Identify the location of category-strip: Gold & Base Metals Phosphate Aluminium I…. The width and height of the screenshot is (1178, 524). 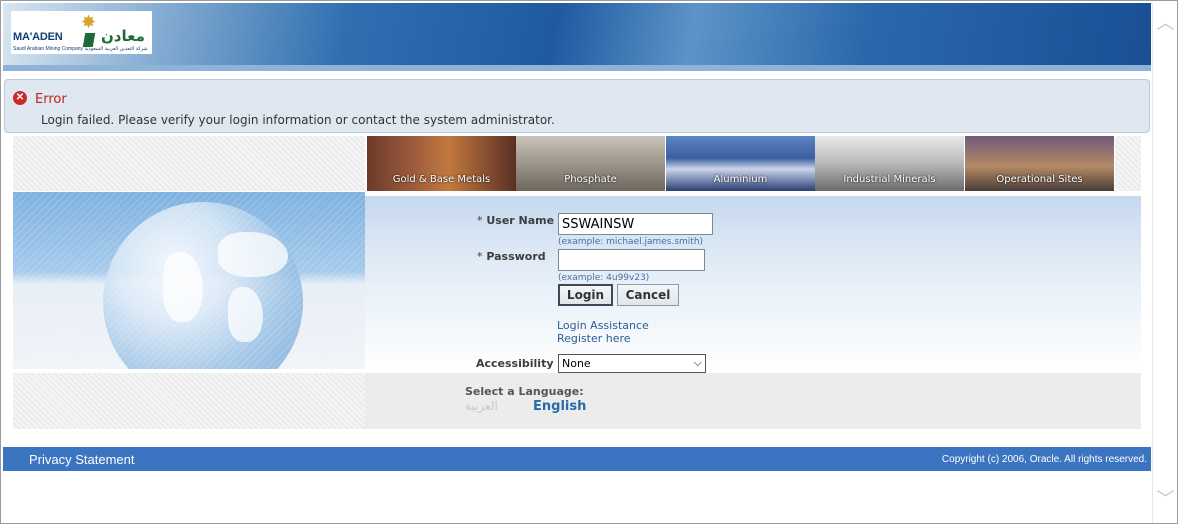
(741, 163).